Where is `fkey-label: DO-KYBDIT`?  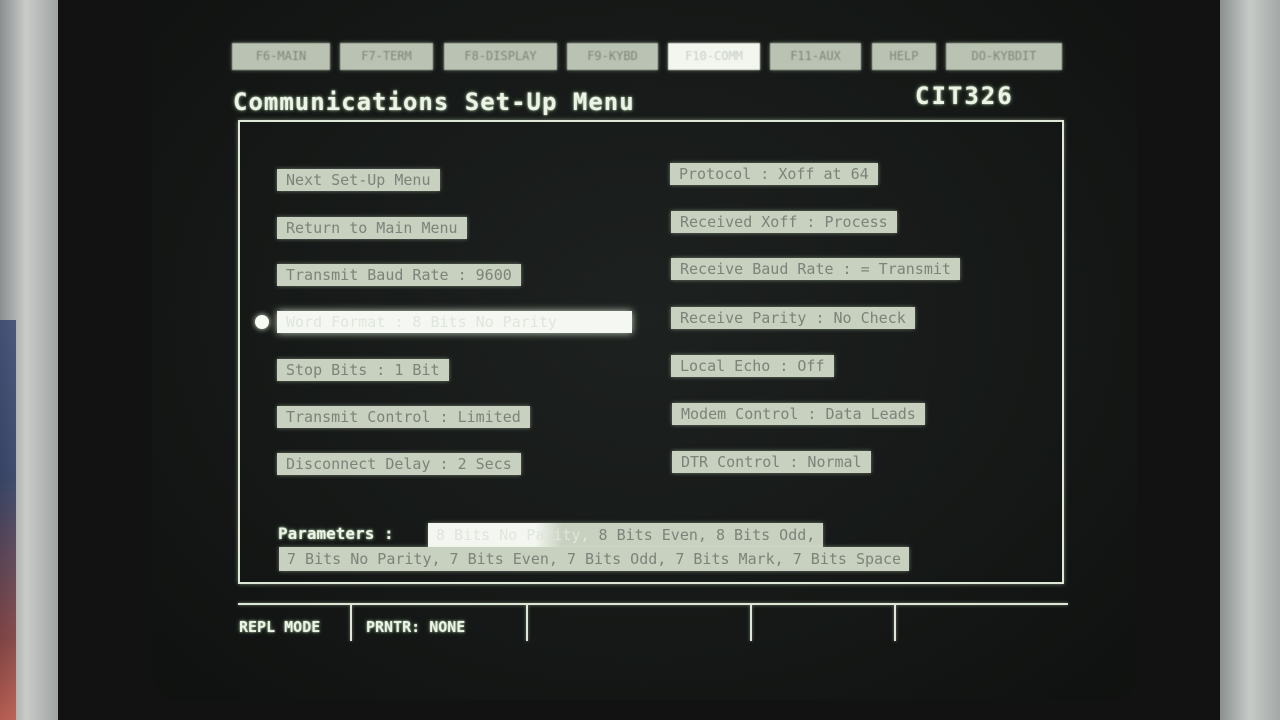
fkey-label: DO-KYBDIT is located at coordinates (1004, 56).